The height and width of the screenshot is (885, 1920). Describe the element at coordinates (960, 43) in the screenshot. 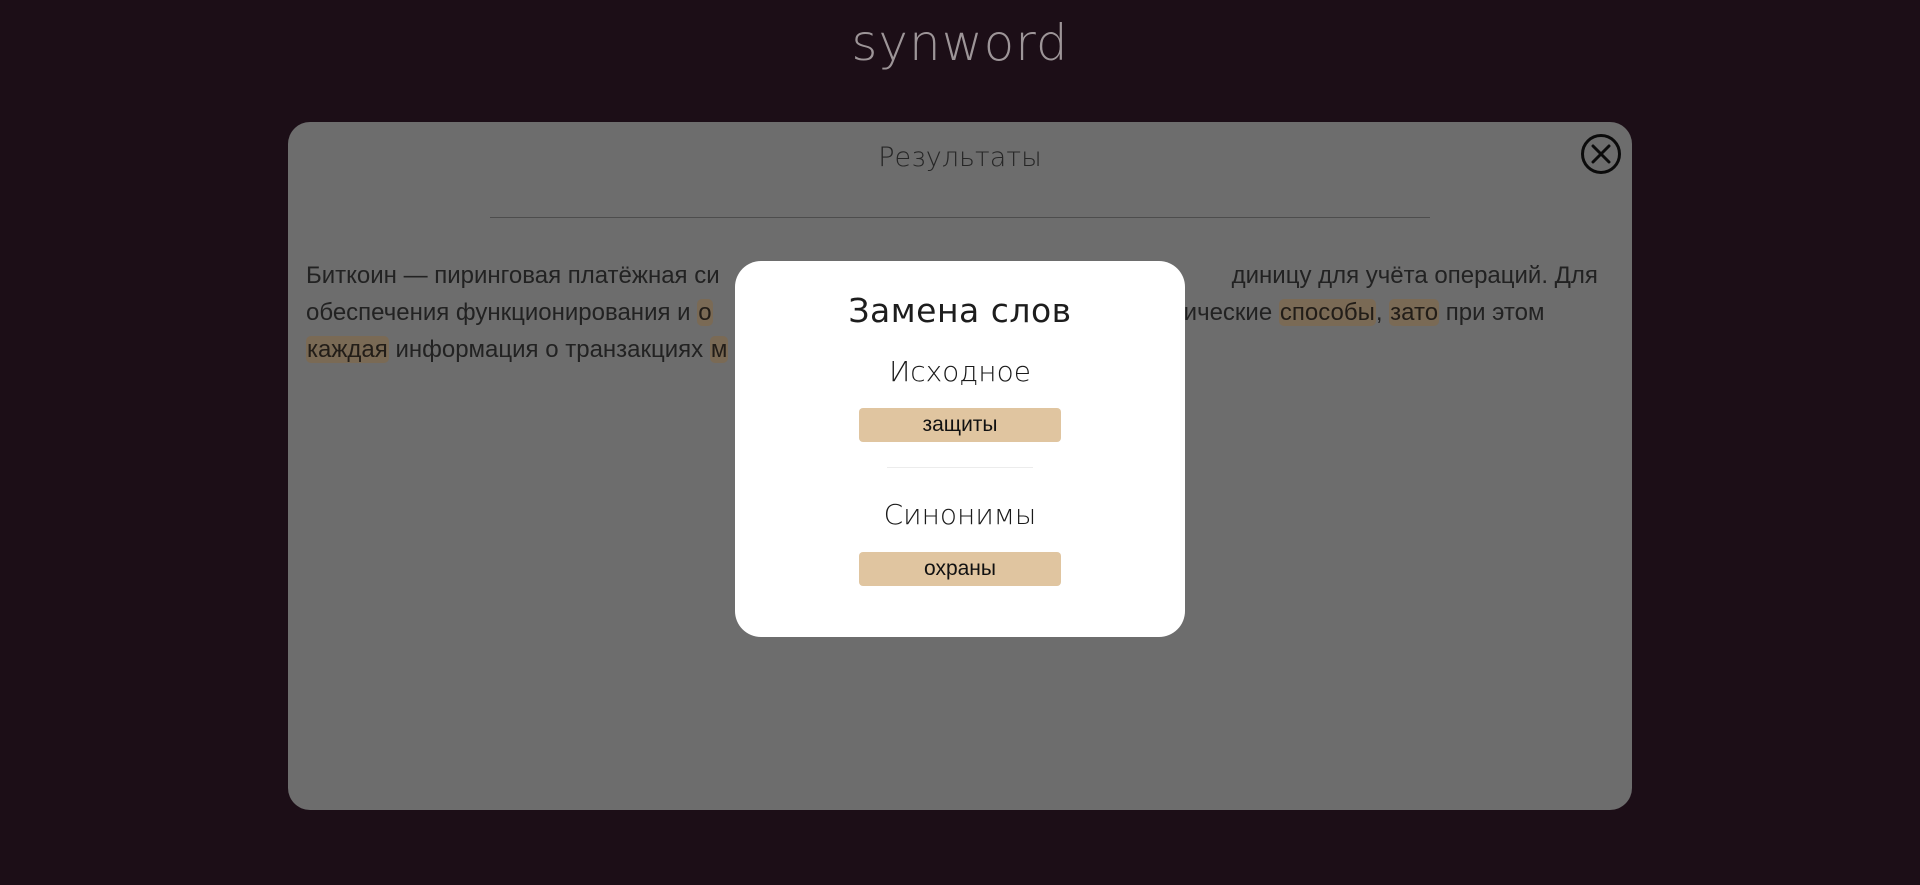

I see `app-logo: synword` at that location.